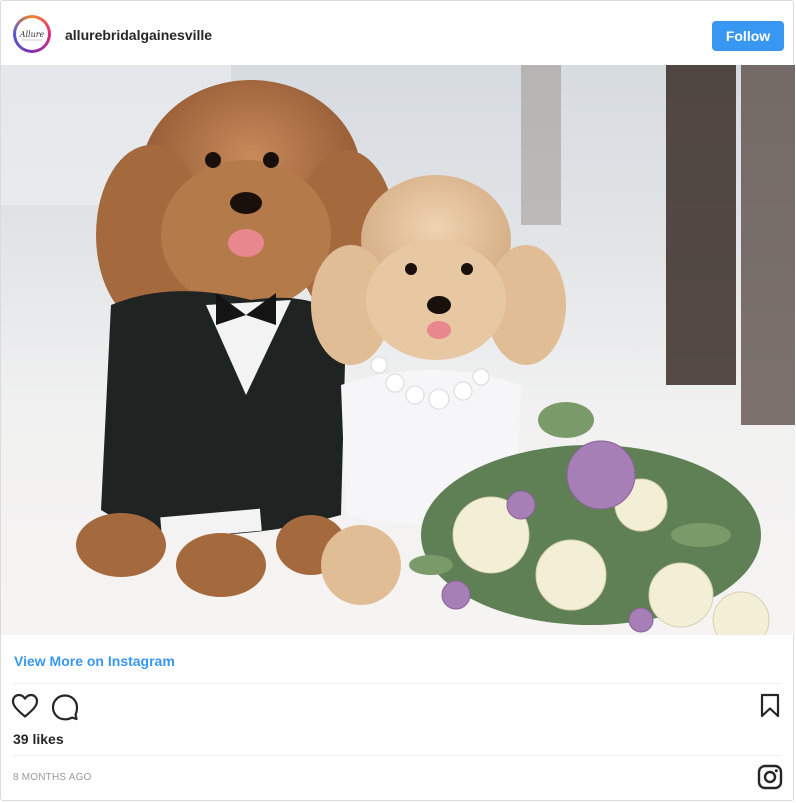 This screenshot has height=803, width=796. What do you see at coordinates (398, 33) in the screenshot?
I see `post-header: Allure allurebridalgainesville Follow` at bounding box center [398, 33].